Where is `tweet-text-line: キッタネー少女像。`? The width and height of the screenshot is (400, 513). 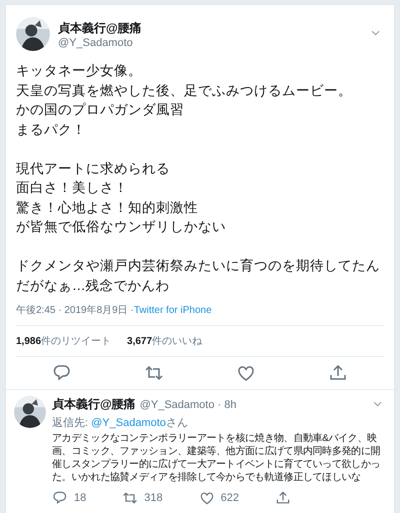
tweet-text-line: キッタネー少女像。 is located at coordinates (79, 71).